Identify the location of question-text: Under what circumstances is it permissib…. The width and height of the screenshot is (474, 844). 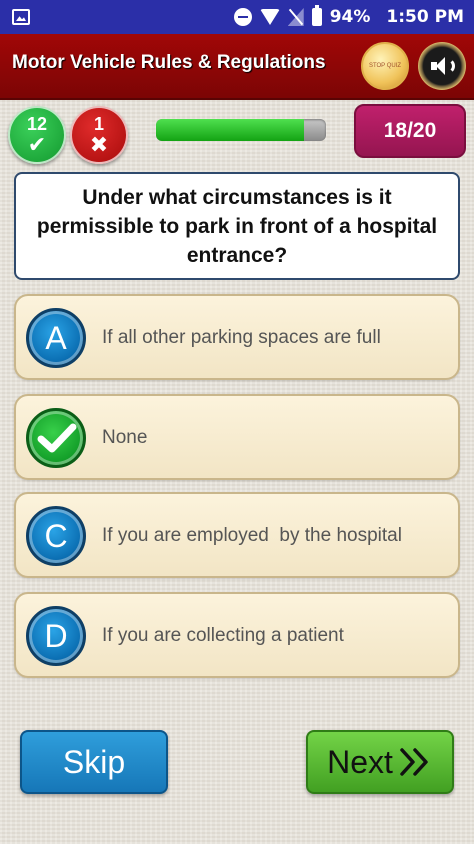
(237, 226).